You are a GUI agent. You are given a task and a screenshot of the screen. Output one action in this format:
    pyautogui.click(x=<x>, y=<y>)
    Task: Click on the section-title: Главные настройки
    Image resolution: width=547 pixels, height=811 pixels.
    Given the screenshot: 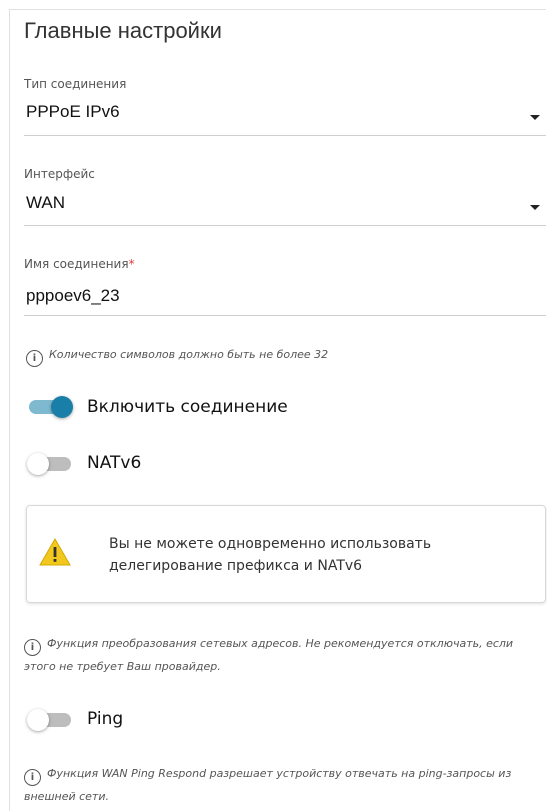 What is the action you would take?
    pyautogui.click(x=123, y=30)
    